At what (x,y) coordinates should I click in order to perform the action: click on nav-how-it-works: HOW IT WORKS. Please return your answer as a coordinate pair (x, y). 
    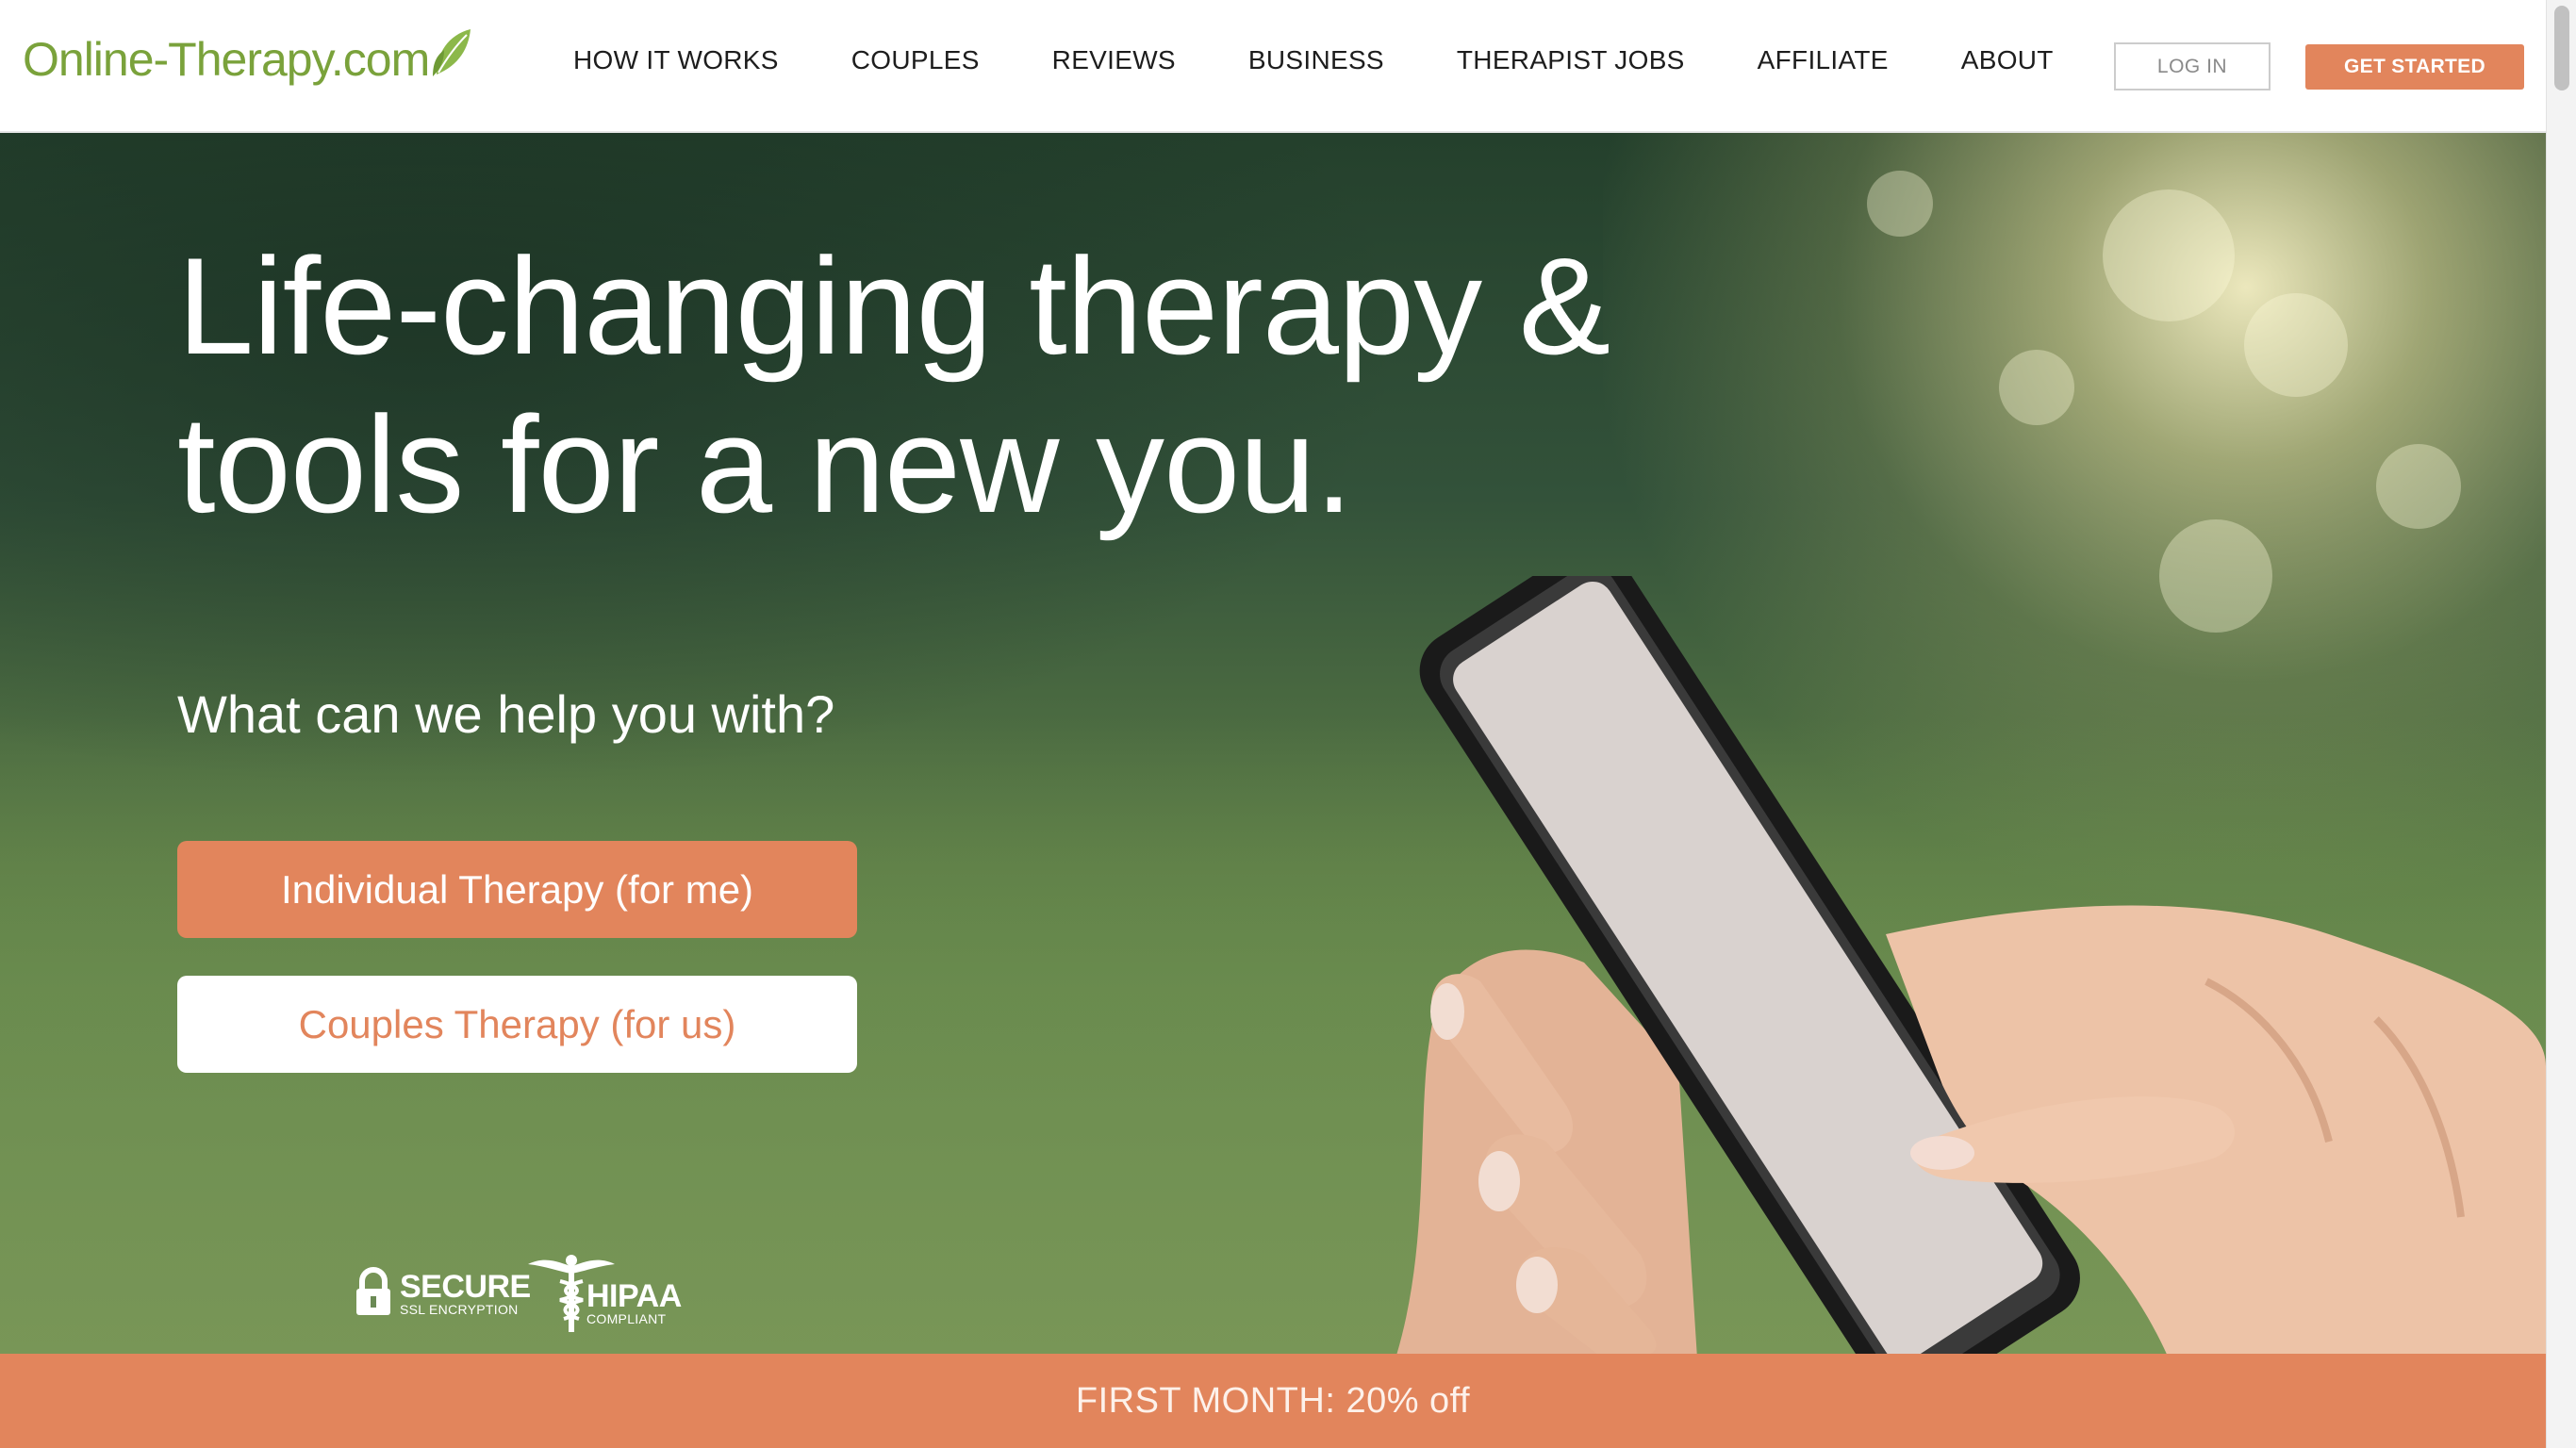
    Looking at the image, I should click on (676, 60).